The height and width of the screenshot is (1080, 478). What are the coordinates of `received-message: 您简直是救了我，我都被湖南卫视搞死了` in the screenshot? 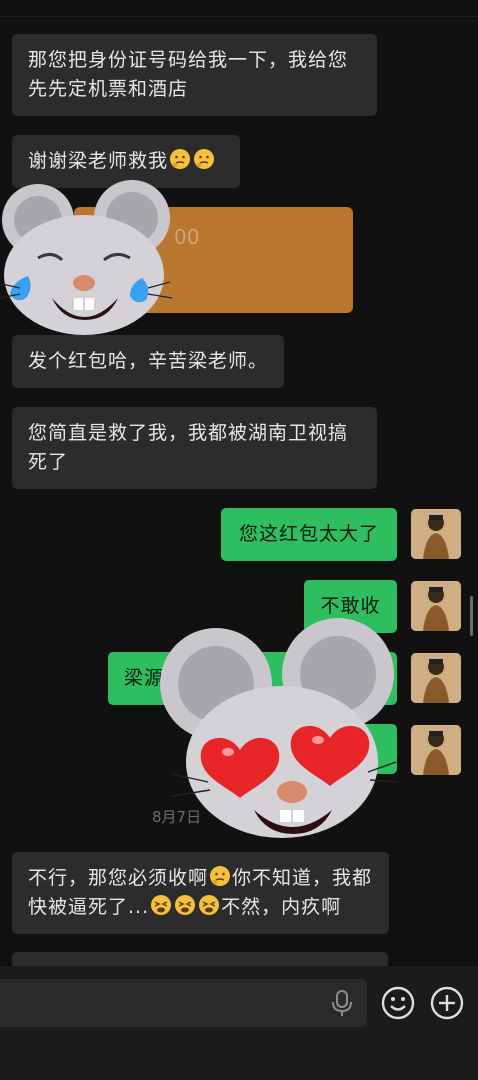 It's located at (194, 448).